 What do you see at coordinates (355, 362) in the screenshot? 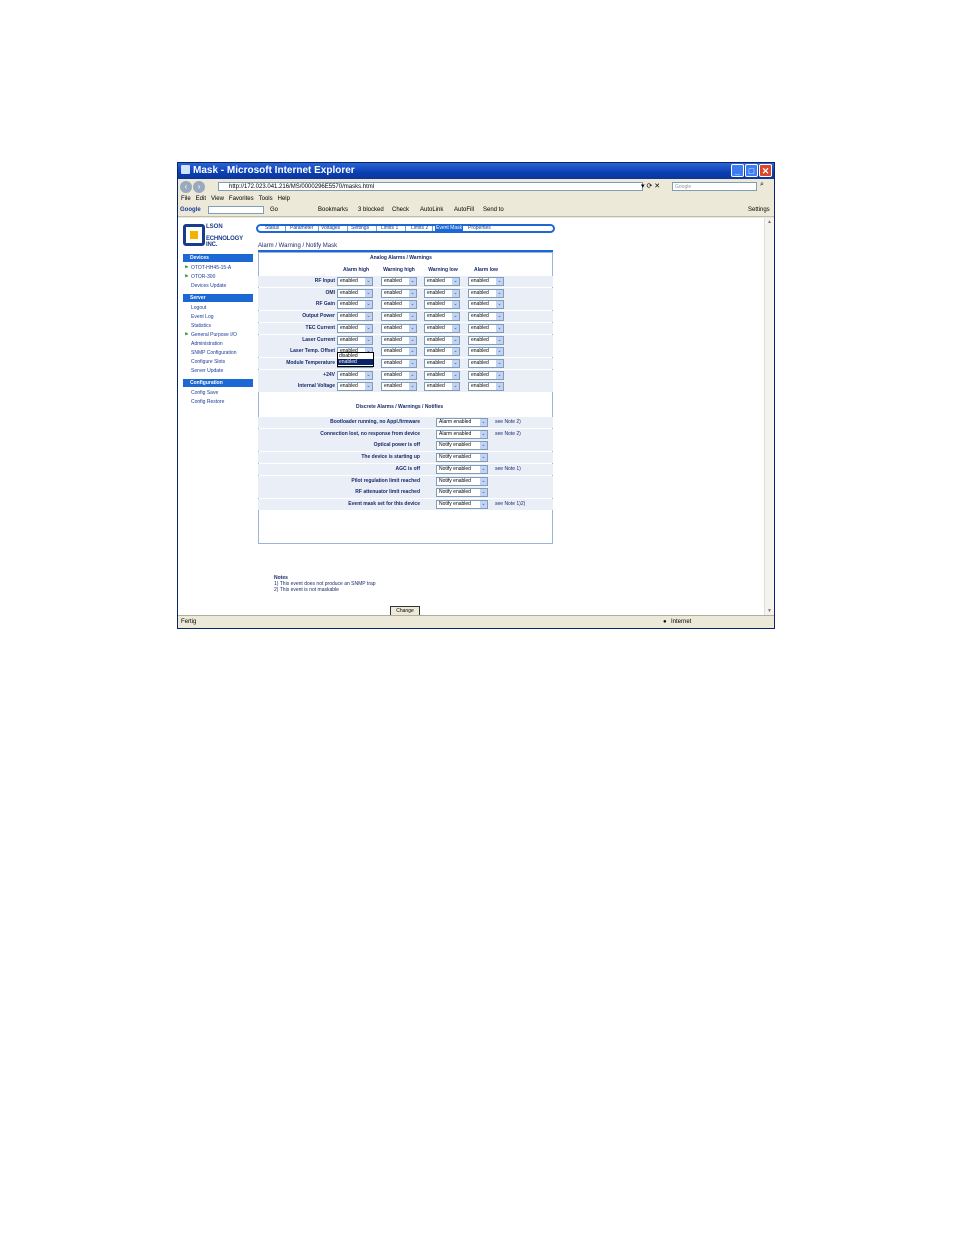
I see `dropdown-option-enabled: enabled` at bounding box center [355, 362].